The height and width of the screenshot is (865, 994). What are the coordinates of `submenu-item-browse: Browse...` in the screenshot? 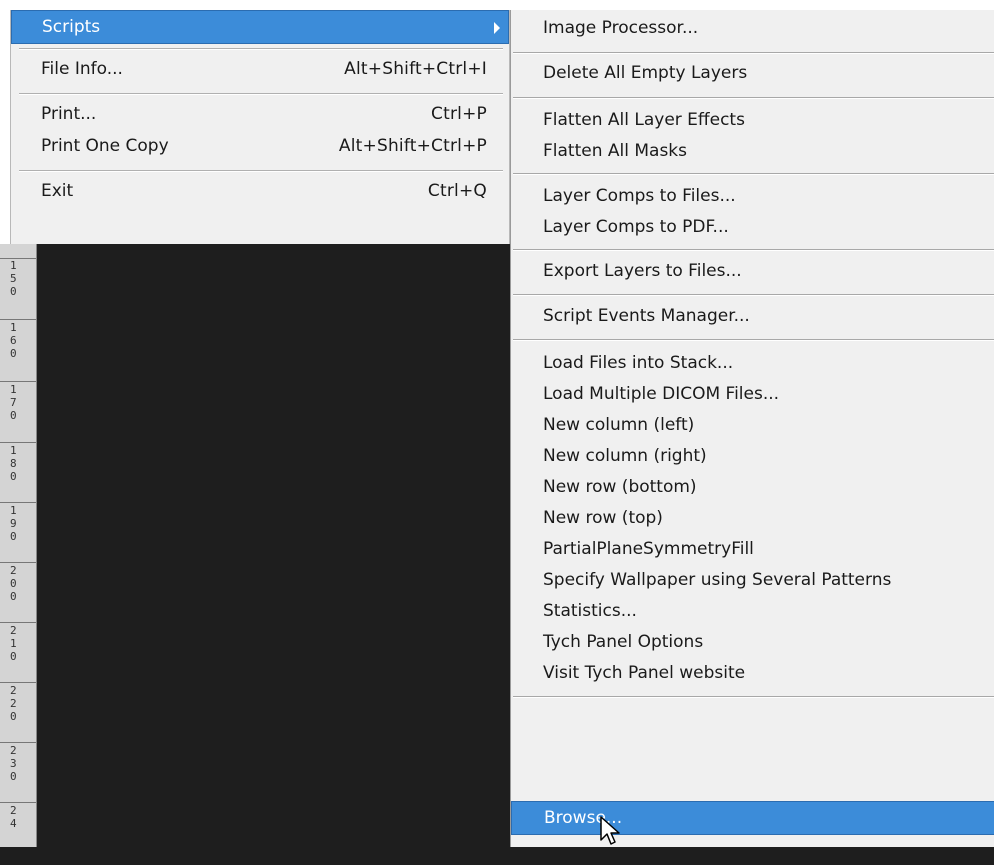 It's located at (752, 818).